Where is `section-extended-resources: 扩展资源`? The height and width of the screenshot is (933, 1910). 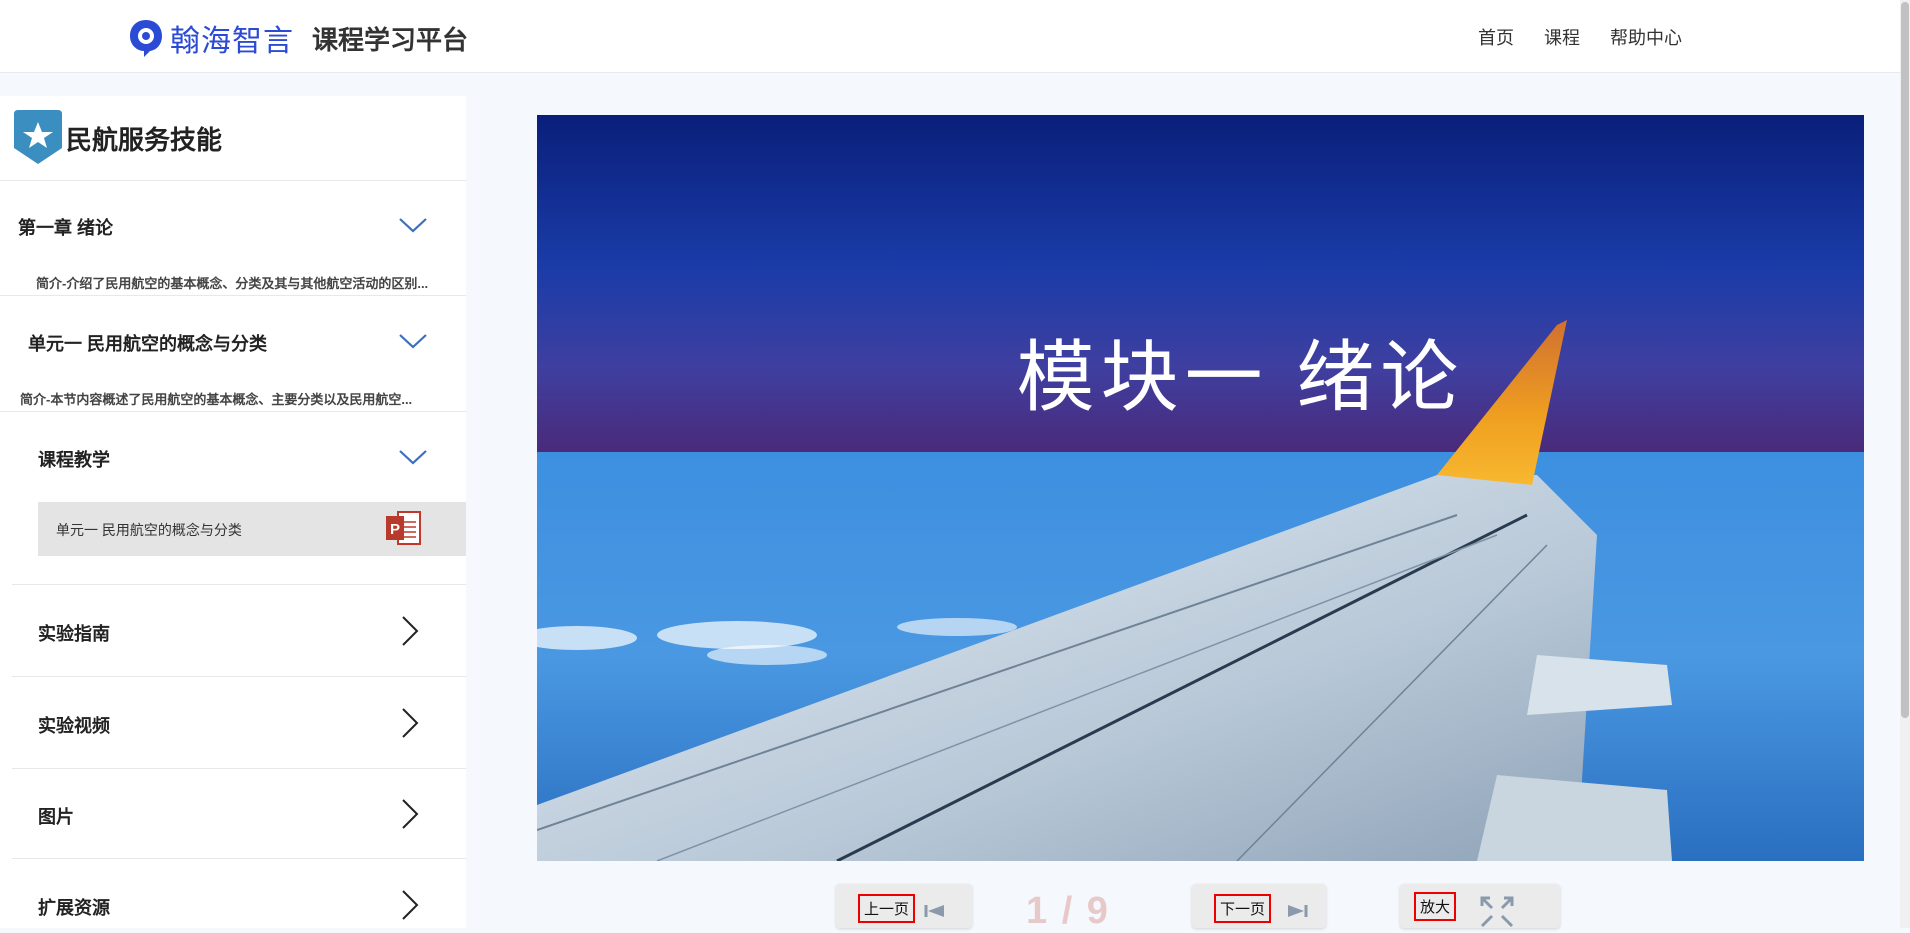
section-extended-resources: 扩展资源 is located at coordinates (74, 907).